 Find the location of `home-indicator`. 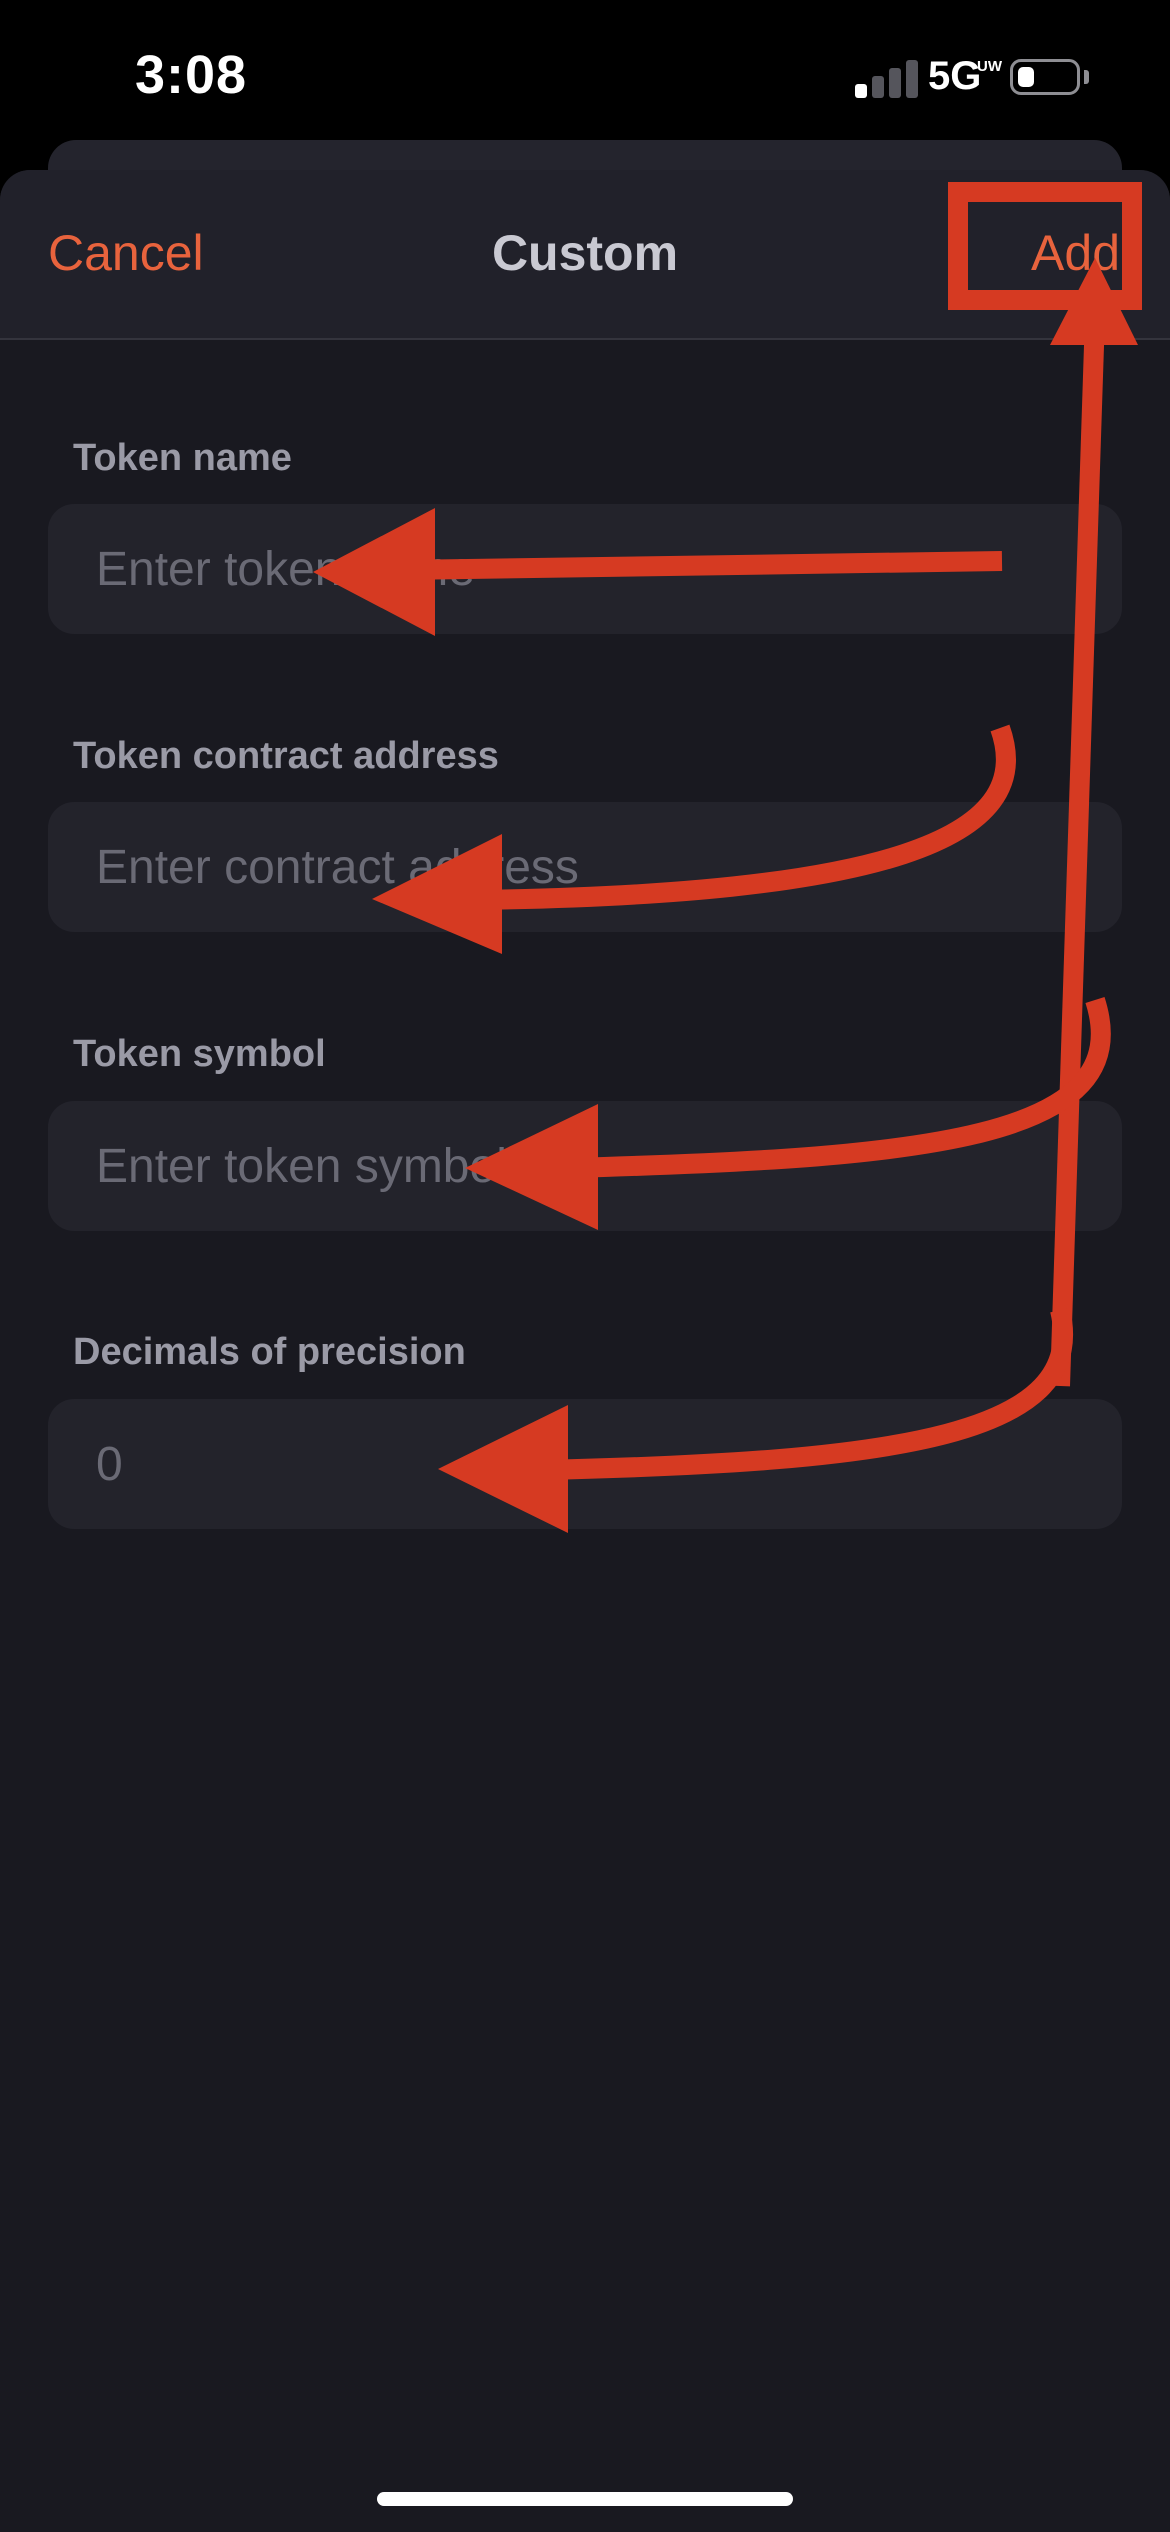

home-indicator is located at coordinates (585, 2499).